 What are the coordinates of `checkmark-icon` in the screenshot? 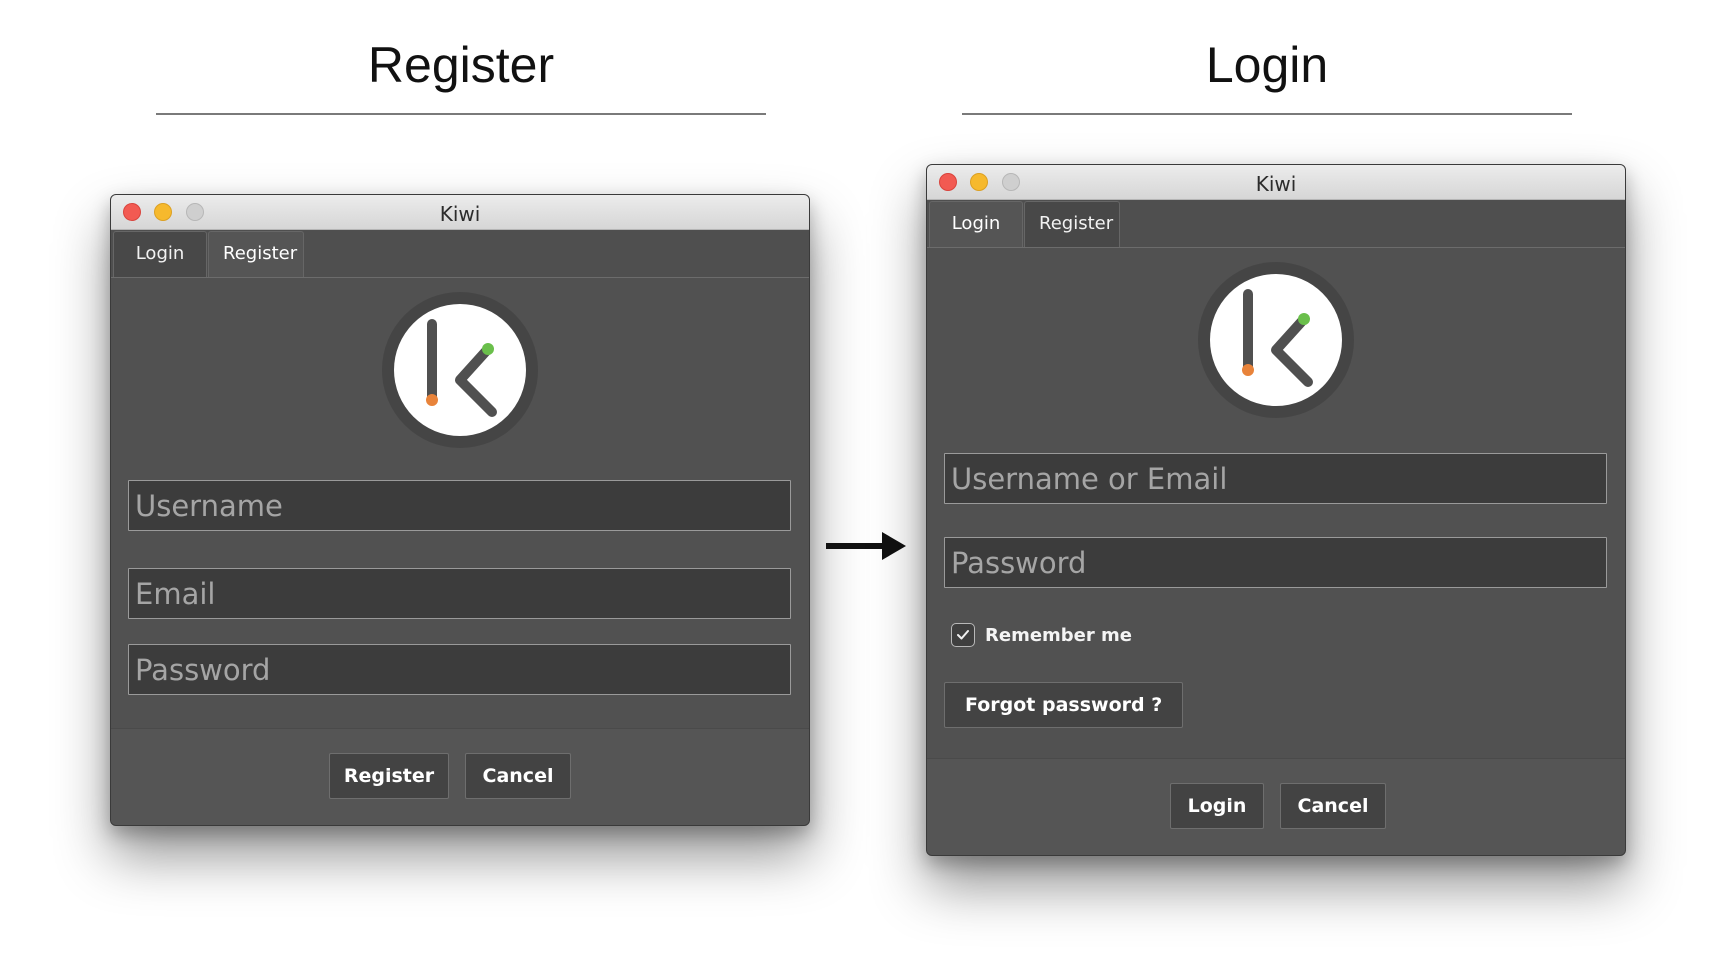 It's located at (963, 635).